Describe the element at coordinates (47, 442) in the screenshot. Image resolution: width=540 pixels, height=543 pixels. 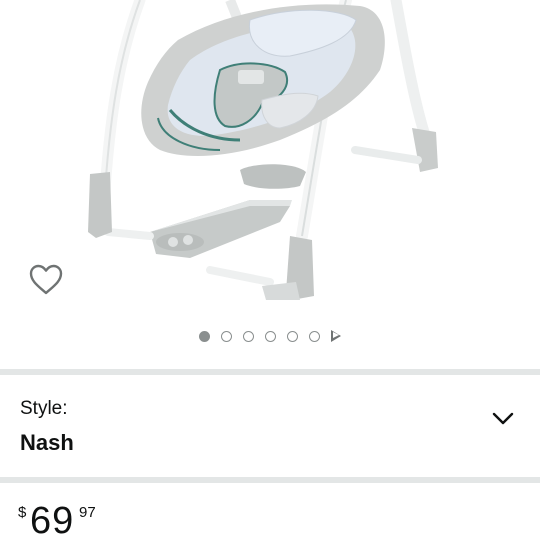
I see `style-value: Nash` at that location.